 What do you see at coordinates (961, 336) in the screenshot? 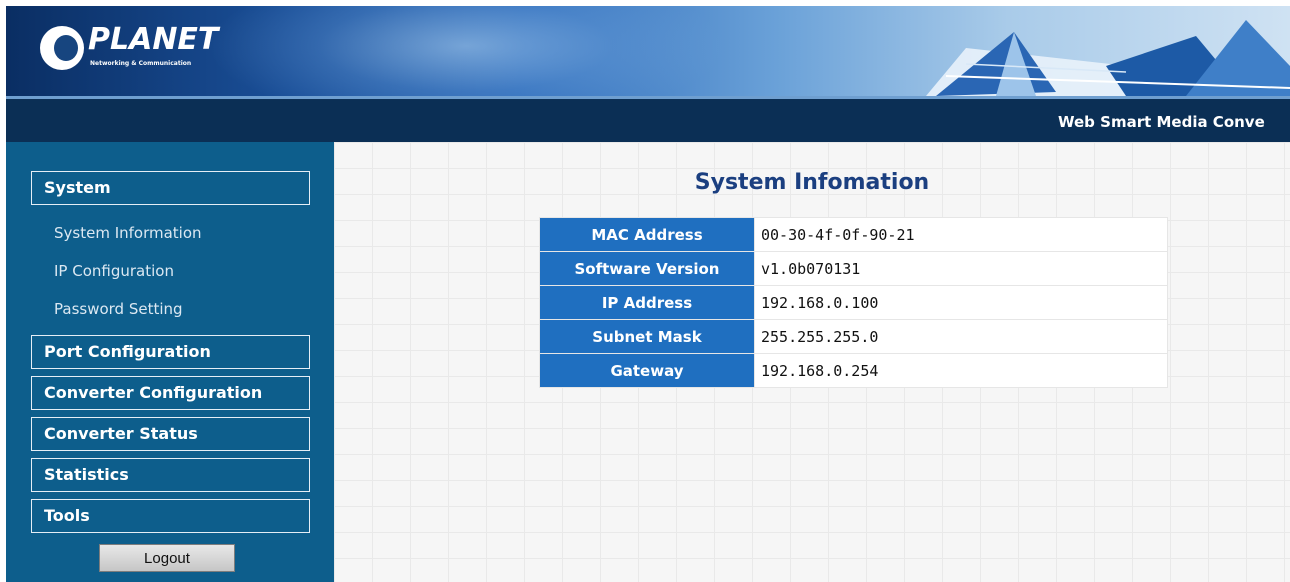
I see `row-value: 255.255.255.0` at bounding box center [961, 336].